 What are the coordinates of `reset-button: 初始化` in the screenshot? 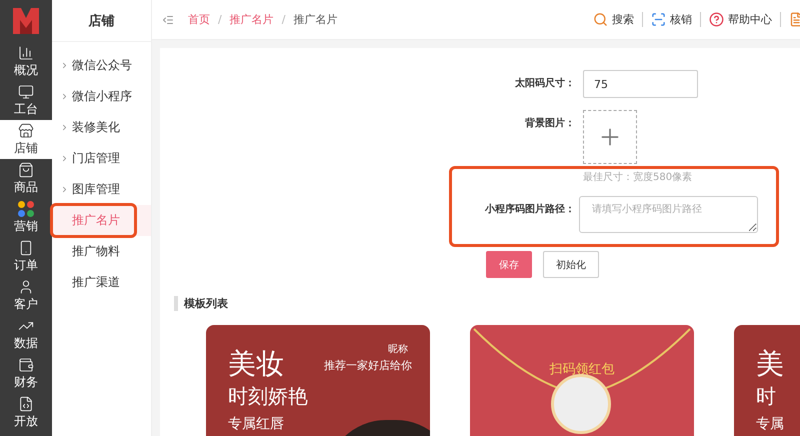 It's located at (571, 264).